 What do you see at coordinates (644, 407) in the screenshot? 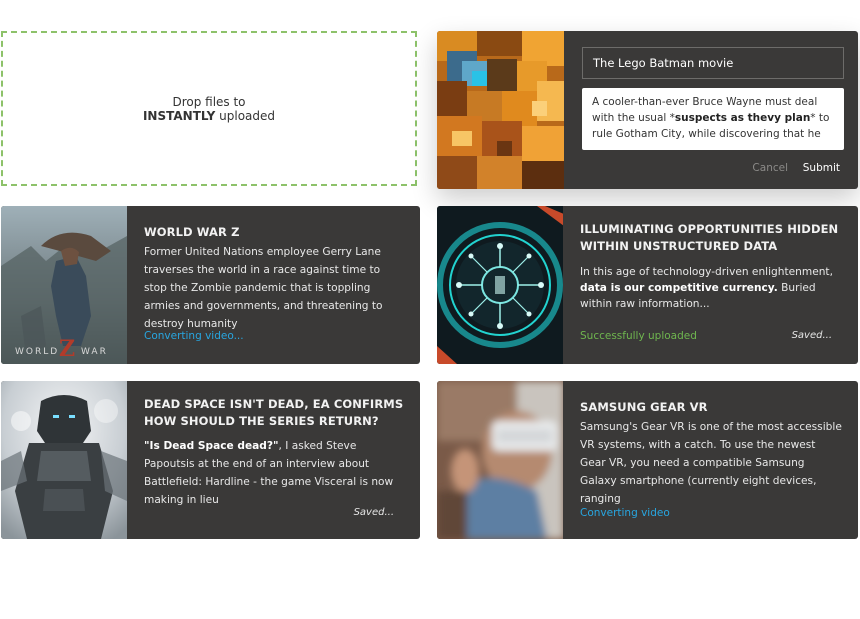
I see `card-title: SAMSUNG GEAR VR` at bounding box center [644, 407].